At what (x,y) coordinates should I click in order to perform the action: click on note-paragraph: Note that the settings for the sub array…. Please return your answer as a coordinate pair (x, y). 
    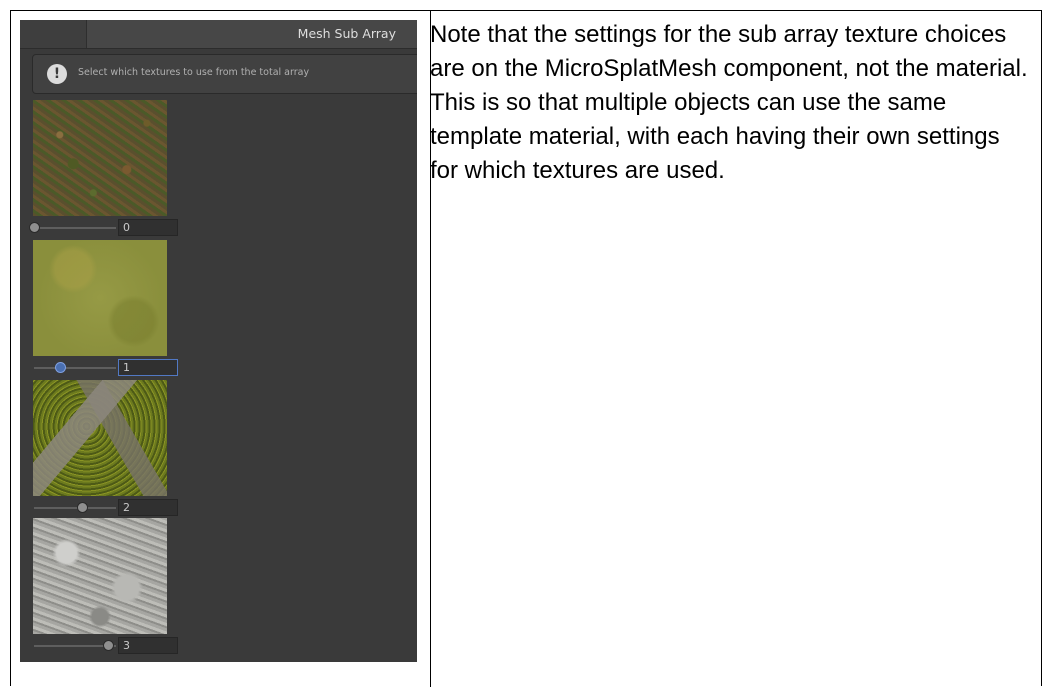
    Looking at the image, I should click on (729, 102).